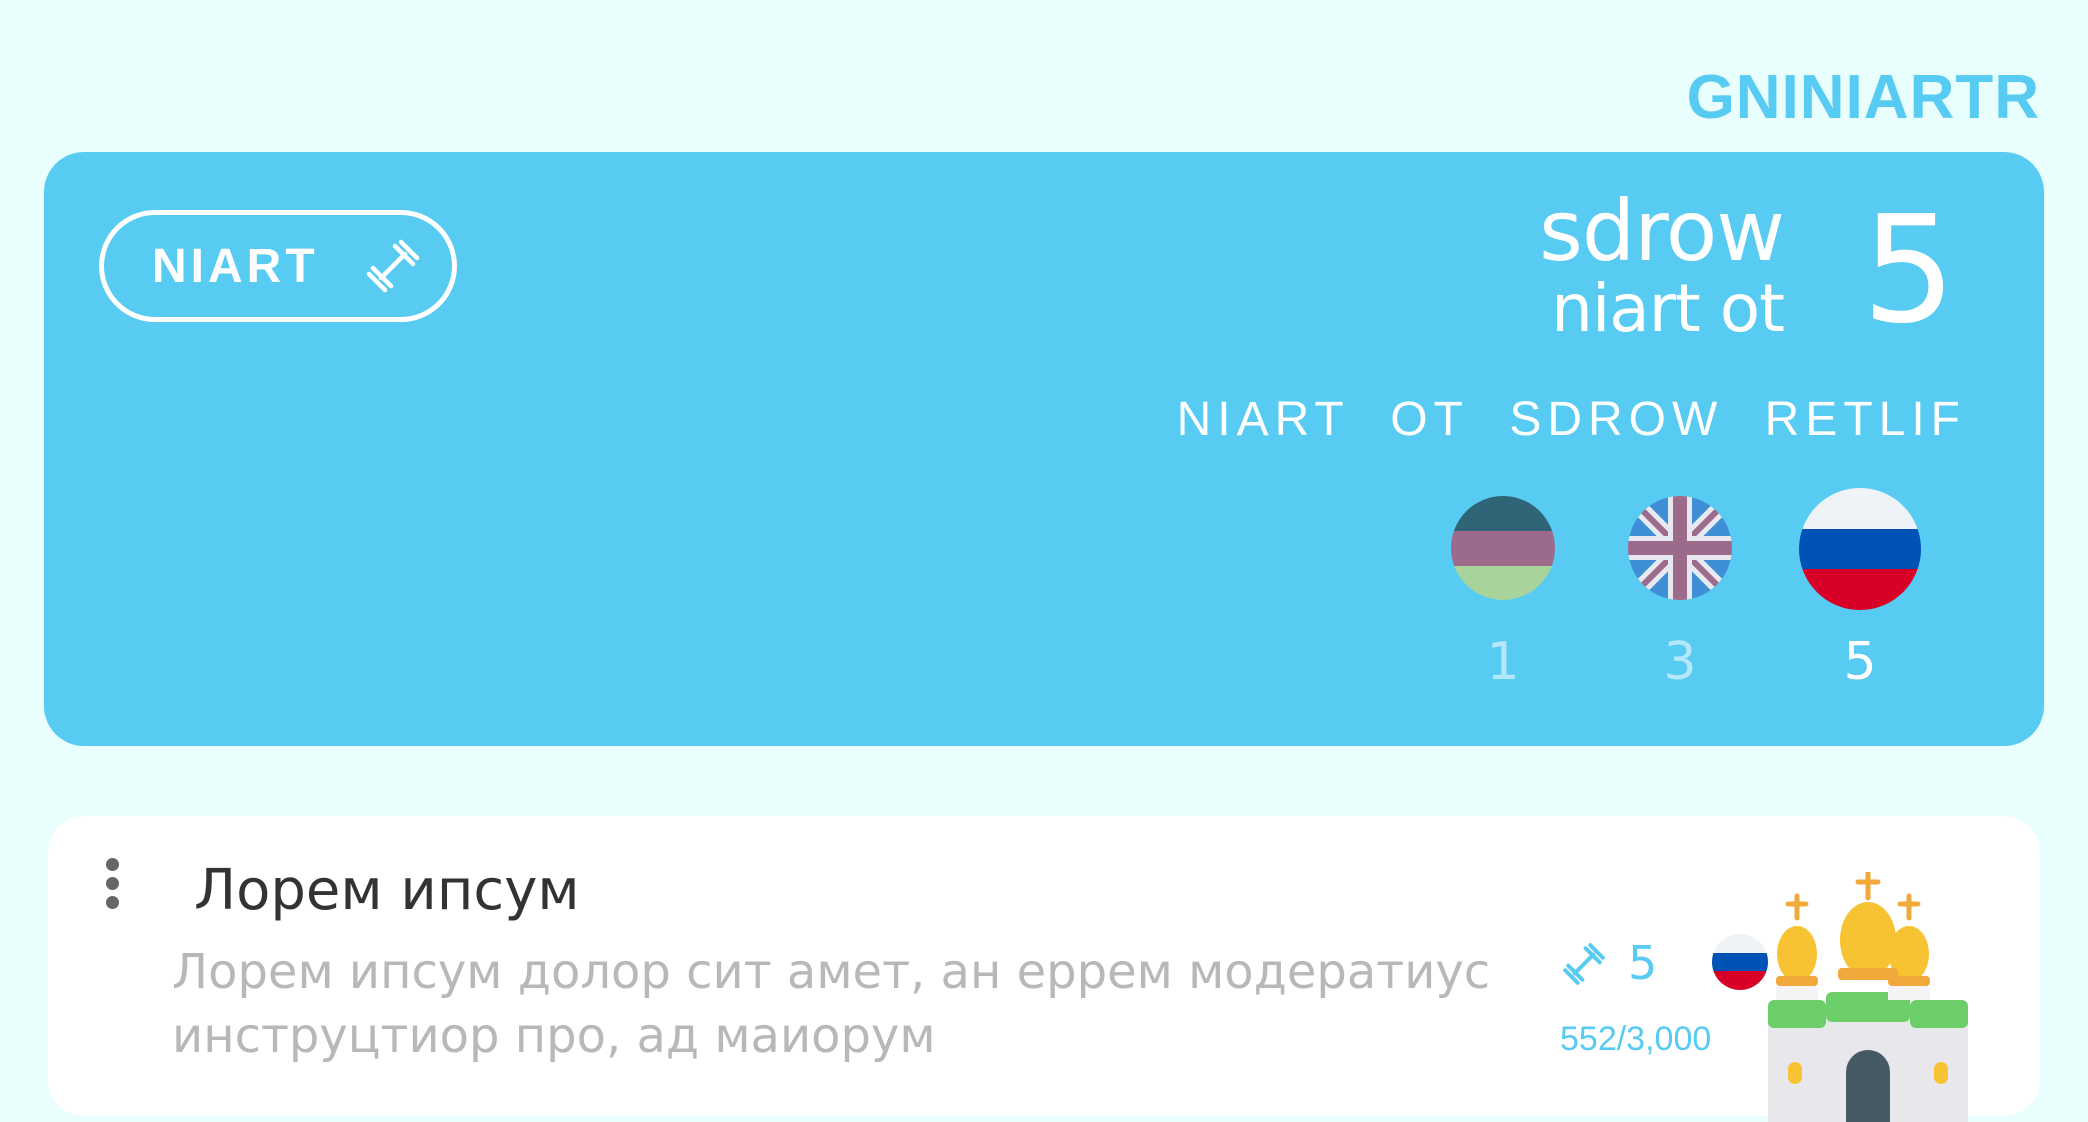 Image resolution: width=2088 pixels, height=1122 pixels. What do you see at coordinates (1643, 963) in the screenshot?
I see `card-to-train-count: 5` at bounding box center [1643, 963].